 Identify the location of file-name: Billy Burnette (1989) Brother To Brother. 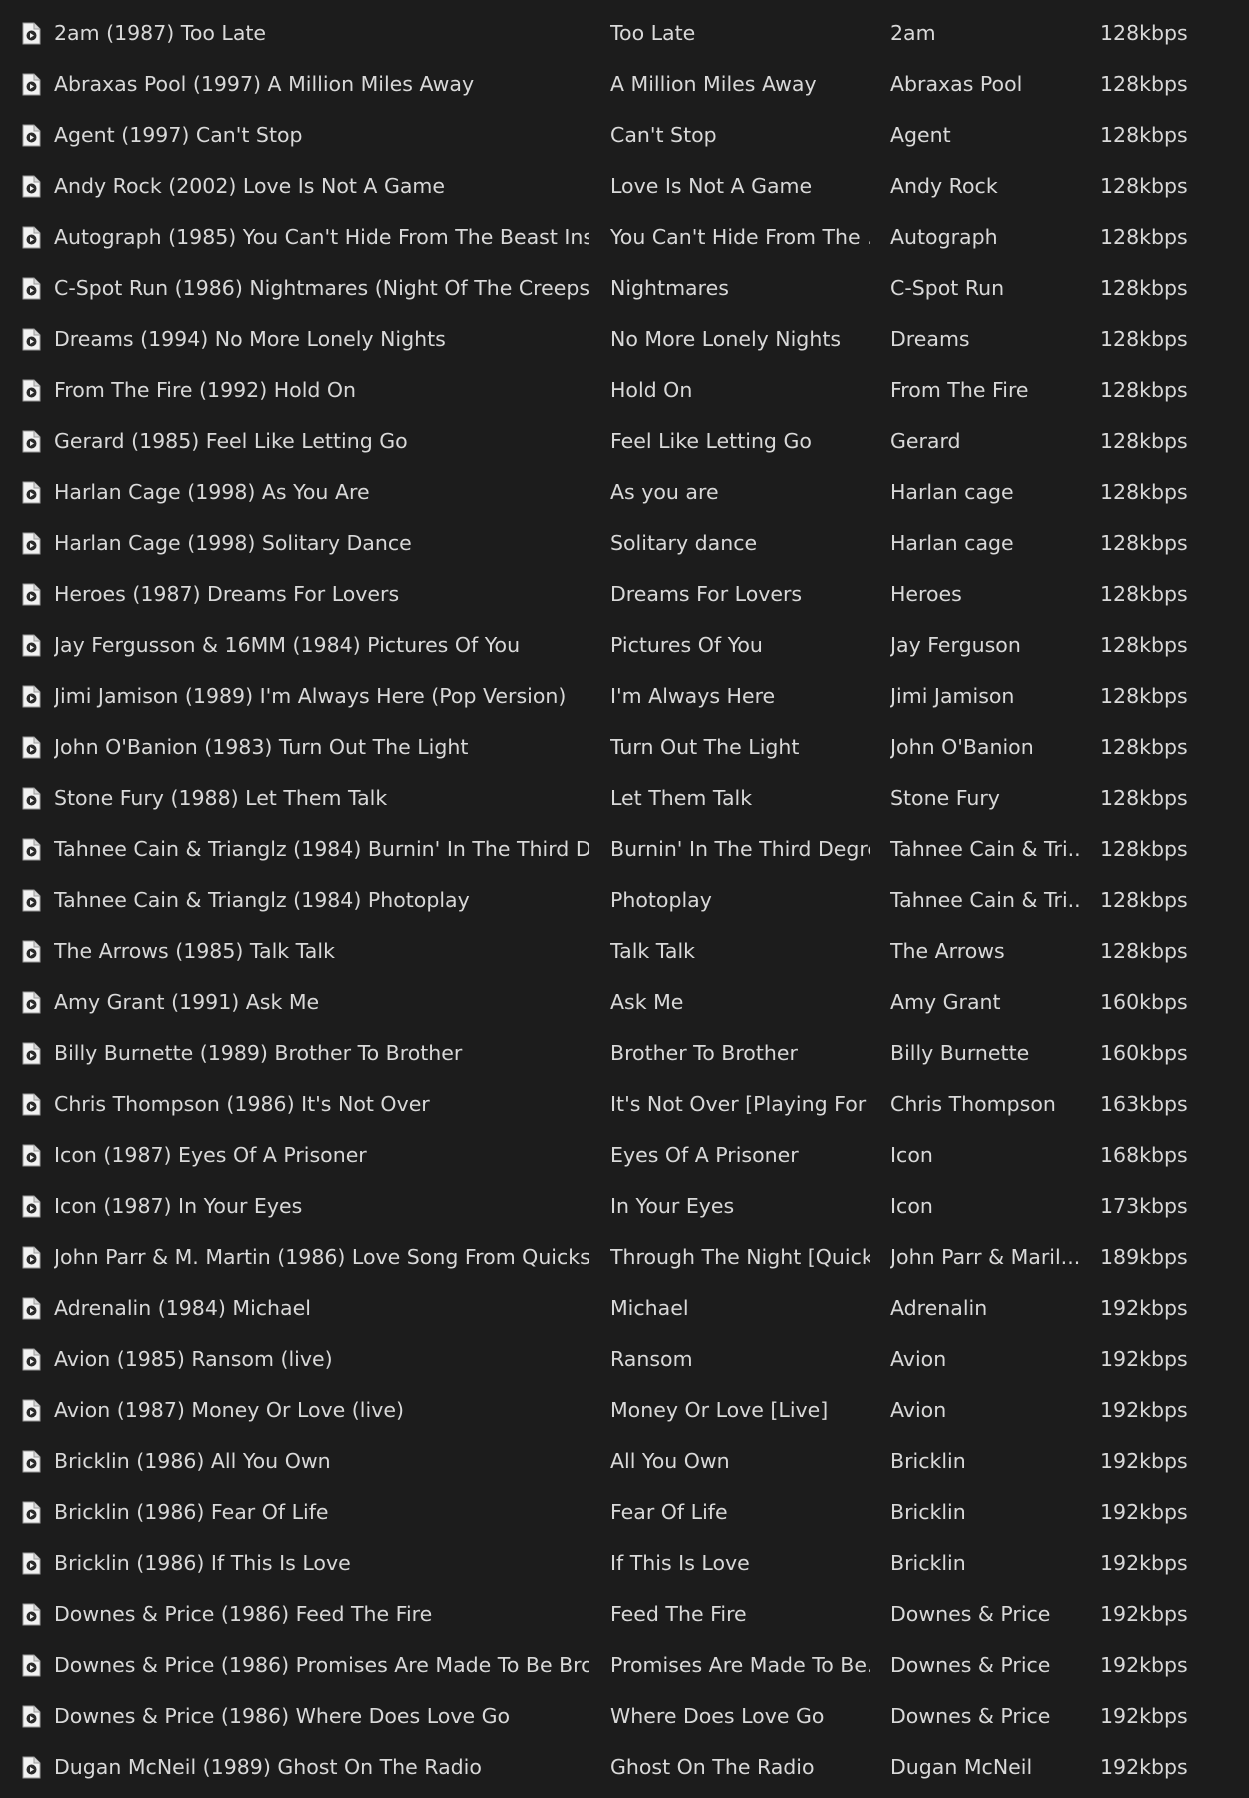
(258, 1053).